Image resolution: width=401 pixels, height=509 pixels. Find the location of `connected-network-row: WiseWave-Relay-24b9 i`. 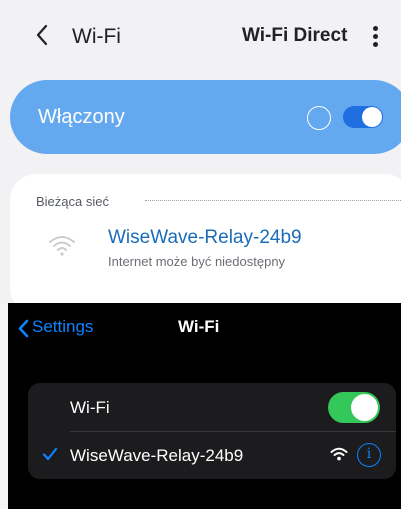

connected-network-row: WiseWave-Relay-24b9 i is located at coordinates (212, 455).